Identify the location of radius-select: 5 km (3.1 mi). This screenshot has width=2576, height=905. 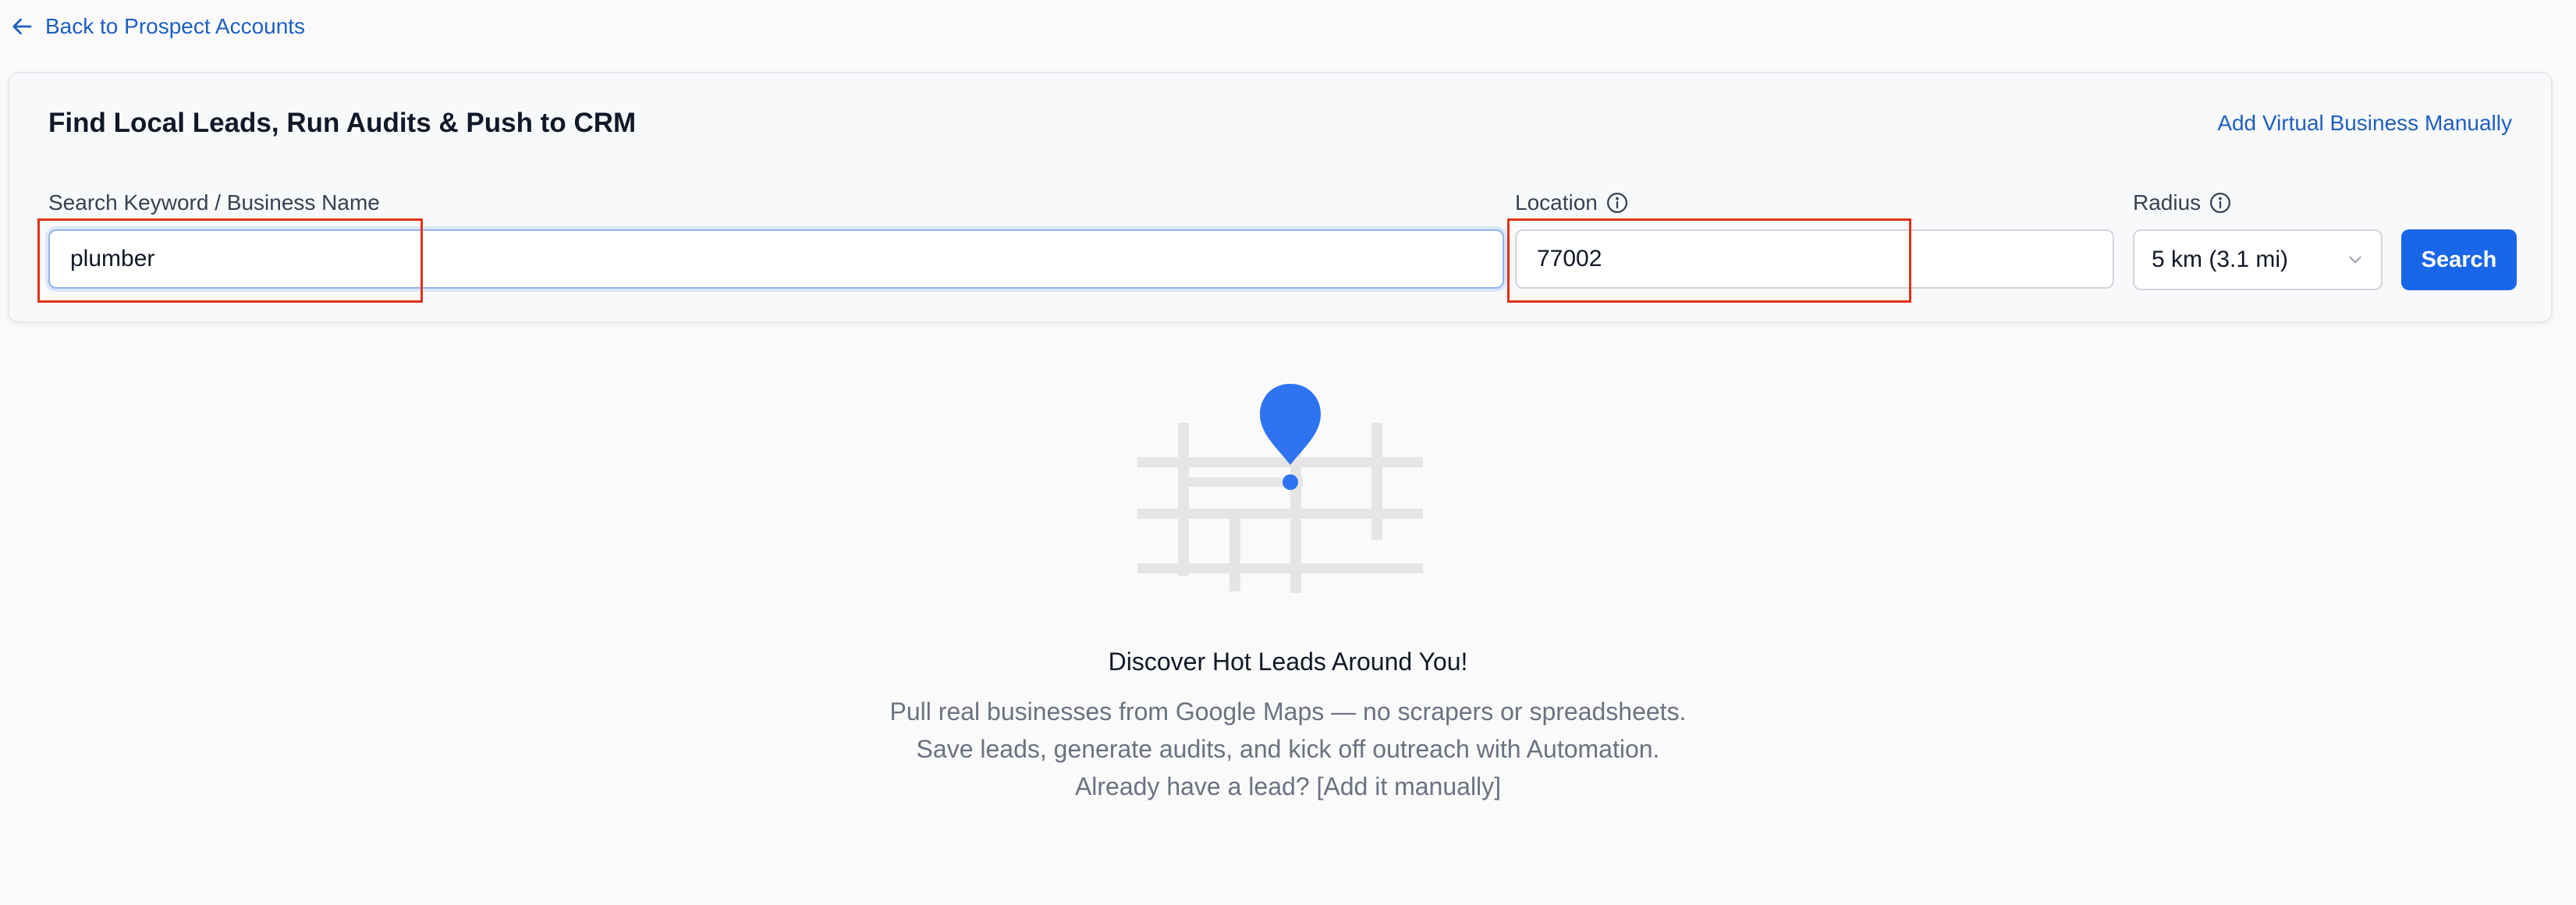
(2258, 259).